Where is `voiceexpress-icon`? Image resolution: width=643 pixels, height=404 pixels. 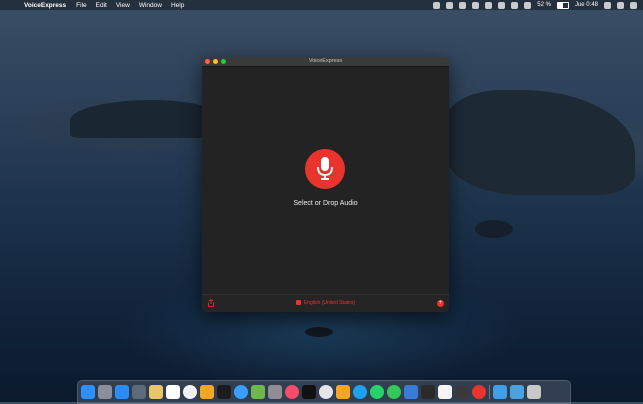
voiceexpress-icon is located at coordinates (462, 392).